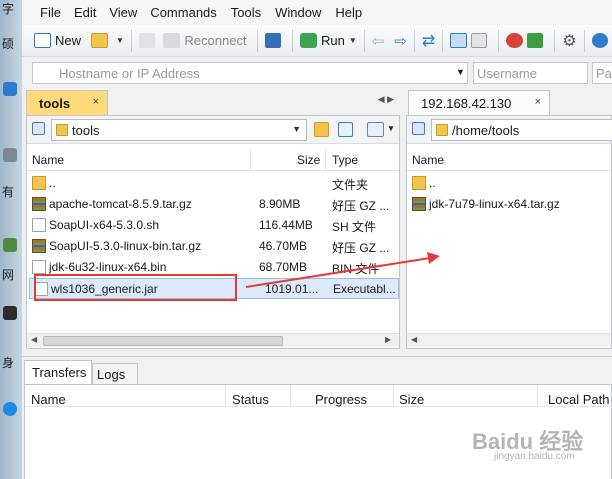  Describe the element at coordinates (8, 44) in the screenshot. I see `desktop-glyph: 硕` at that location.